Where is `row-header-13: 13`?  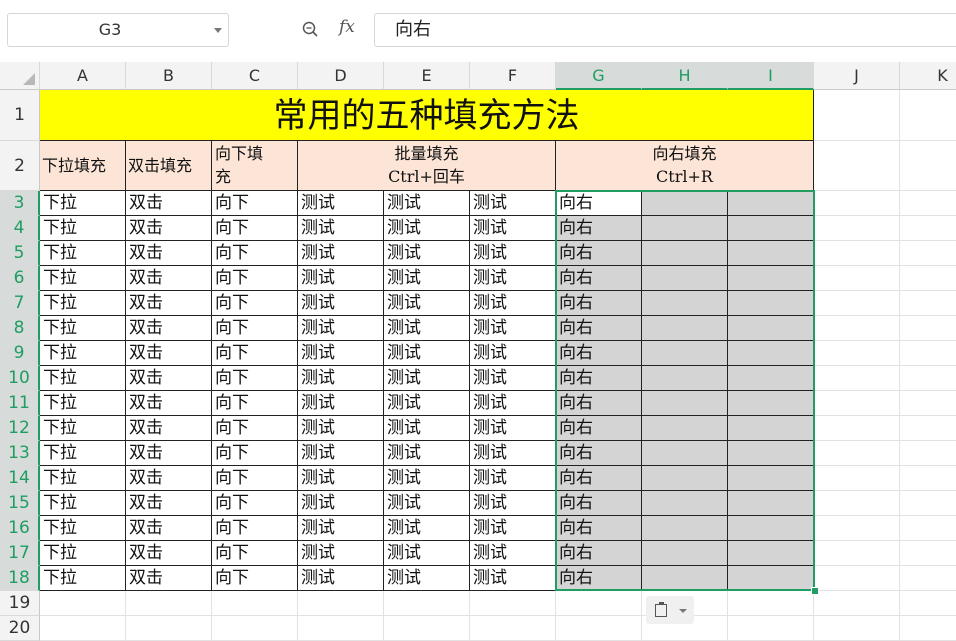 row-header-13: 13 is located at coordinates (20, 453).